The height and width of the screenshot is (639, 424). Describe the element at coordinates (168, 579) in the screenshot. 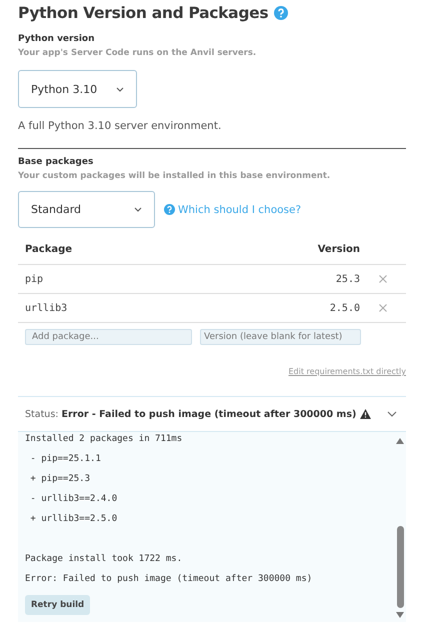

I see `log-line: Error: Failed to push image (timeout after 300000 ms)` at that location.